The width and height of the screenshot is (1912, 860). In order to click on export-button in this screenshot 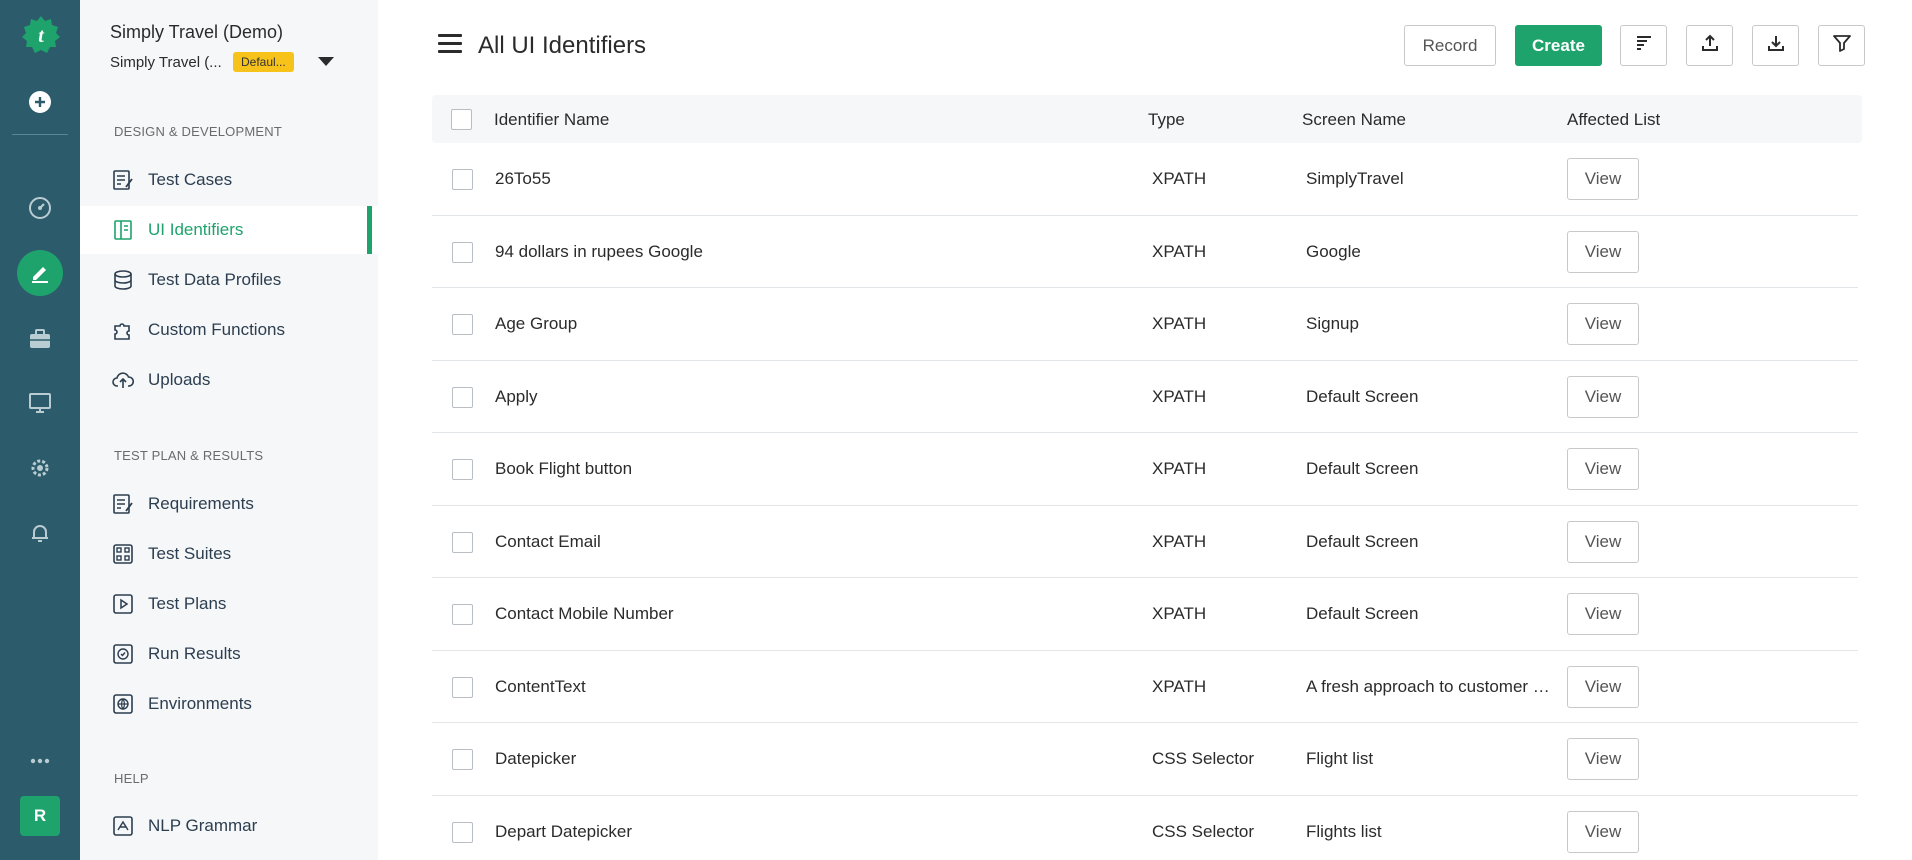, I will do `click(1709, 45)`.